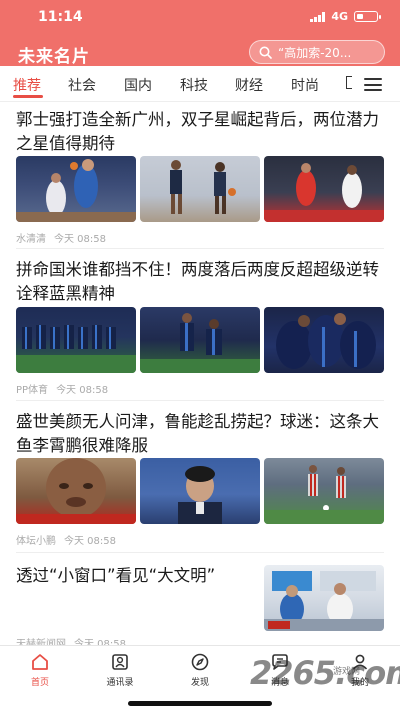  I want to click on coach-press-conference-photo, so click(200, 491).